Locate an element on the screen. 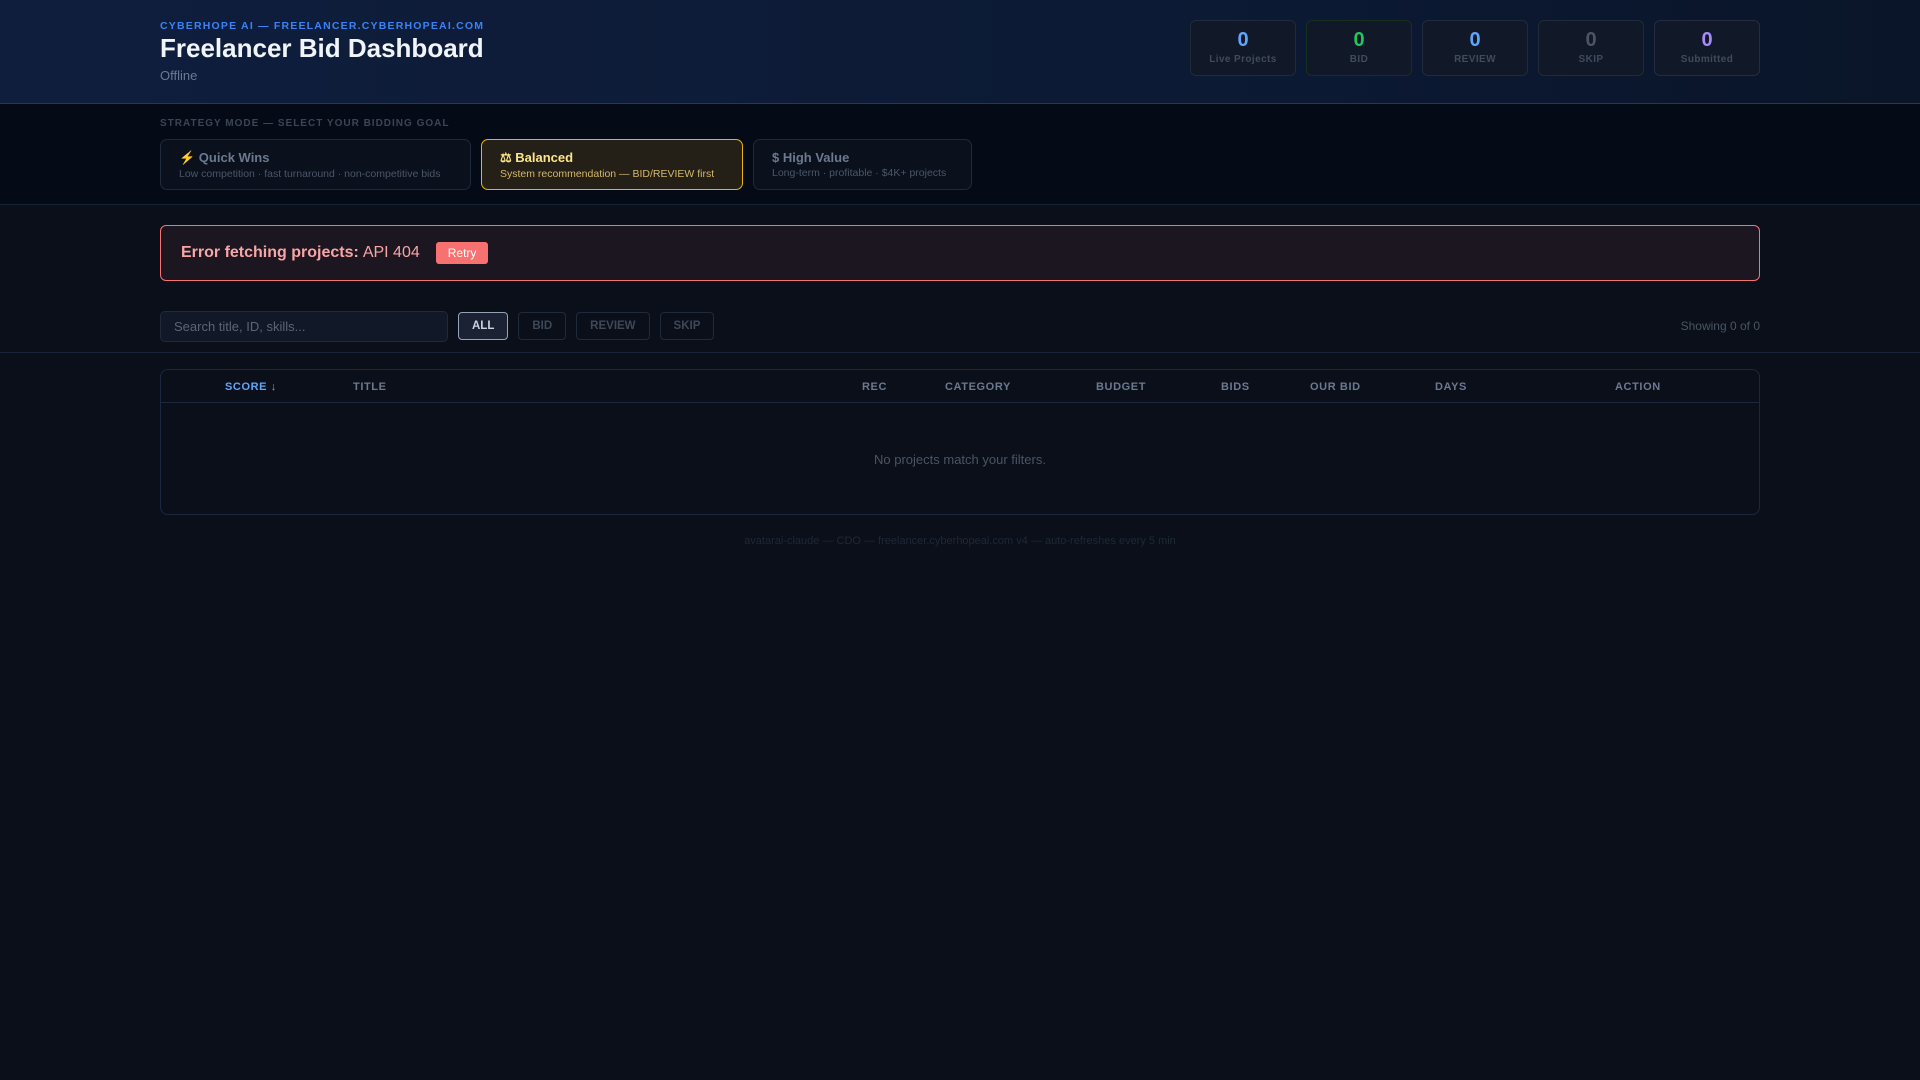 The image size is (1920, 1080). retry-button: Retry is located at coordinates (462, 253).